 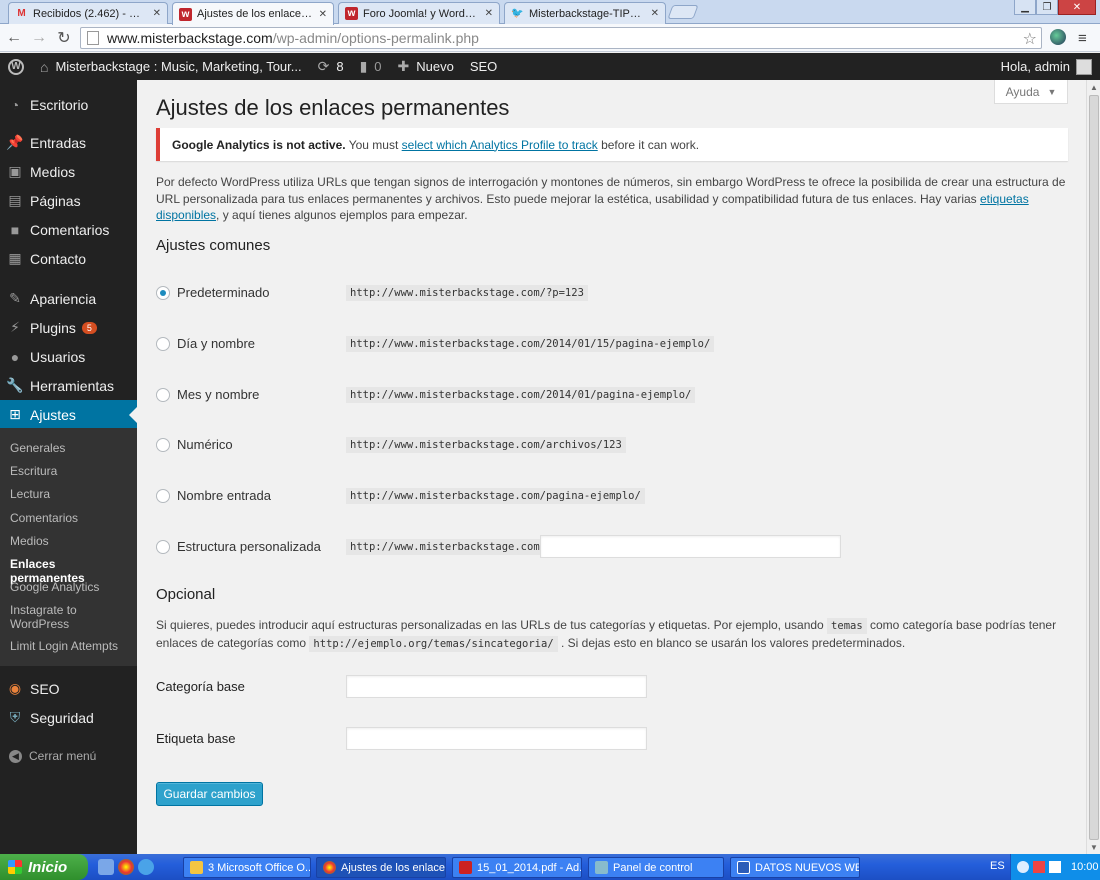 I want to click on sidebar-item-medios: ▣ Medios, so click(x=68, y=171).